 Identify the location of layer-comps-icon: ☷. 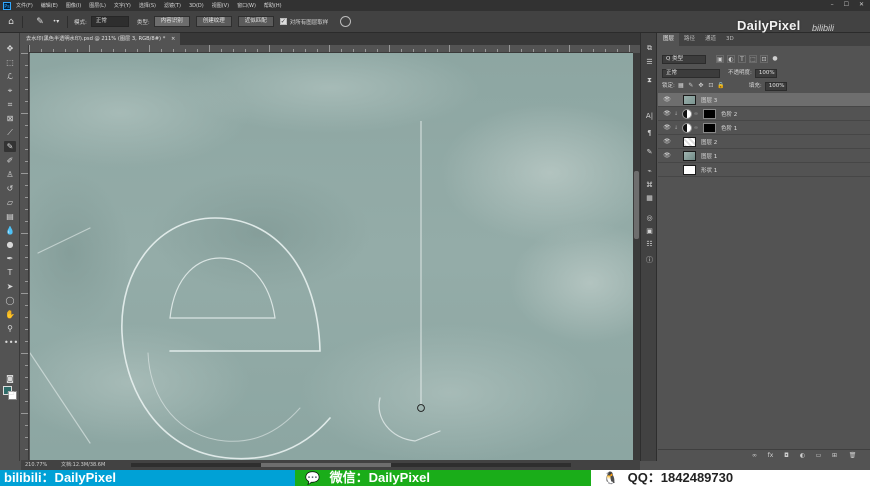
(649, 244).